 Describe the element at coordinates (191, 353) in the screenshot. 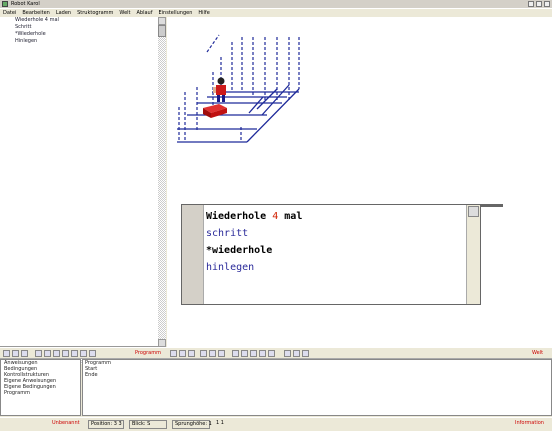

I see `world-save-icon` at that location.